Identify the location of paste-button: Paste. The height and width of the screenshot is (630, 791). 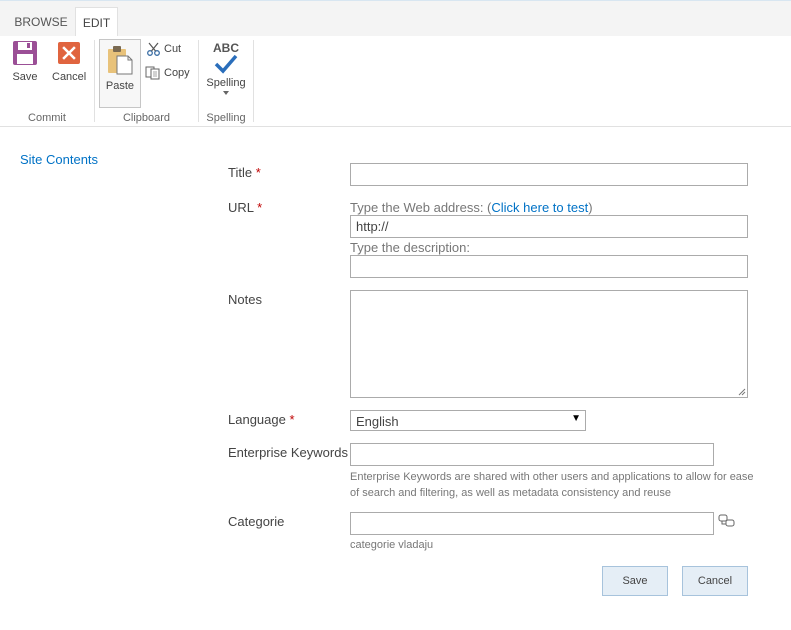
(120, 73).